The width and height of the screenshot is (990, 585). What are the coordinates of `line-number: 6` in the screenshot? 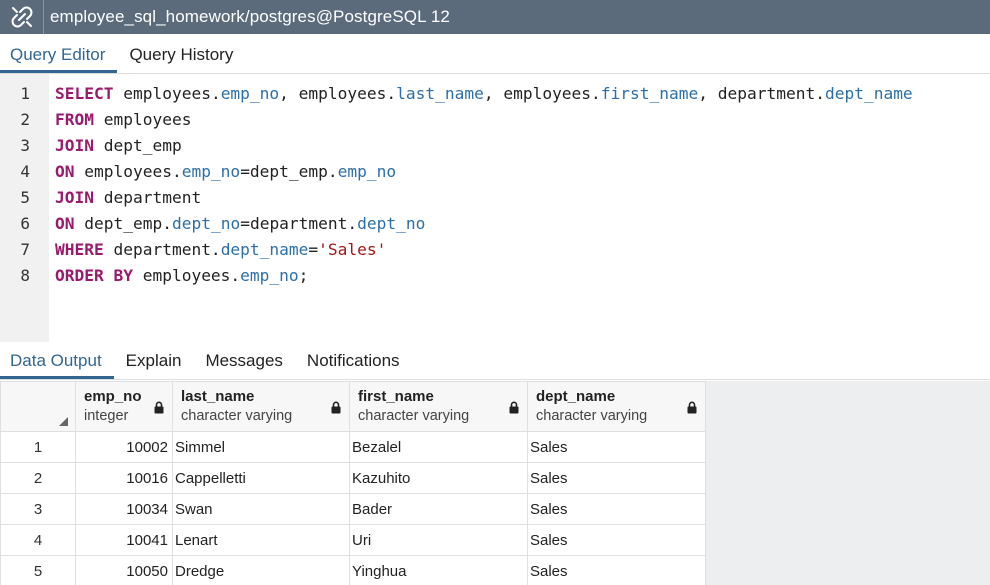 It's located at (25, 223).